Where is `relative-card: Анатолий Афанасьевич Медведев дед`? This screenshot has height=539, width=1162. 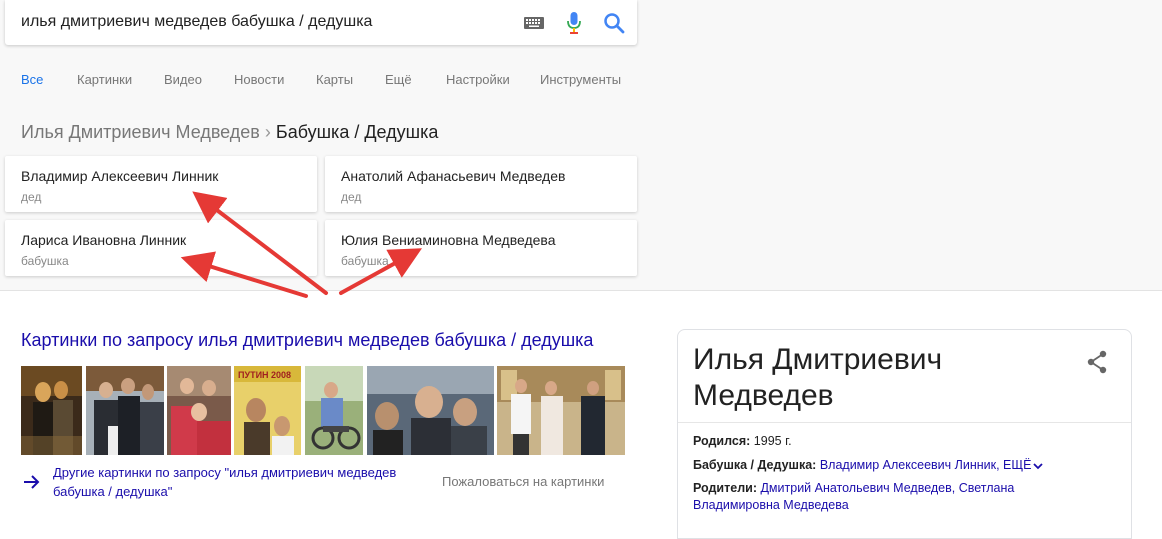
relative-card: Анатолий Афанасьевич Медведев дед is located at coordinates (481, 184).